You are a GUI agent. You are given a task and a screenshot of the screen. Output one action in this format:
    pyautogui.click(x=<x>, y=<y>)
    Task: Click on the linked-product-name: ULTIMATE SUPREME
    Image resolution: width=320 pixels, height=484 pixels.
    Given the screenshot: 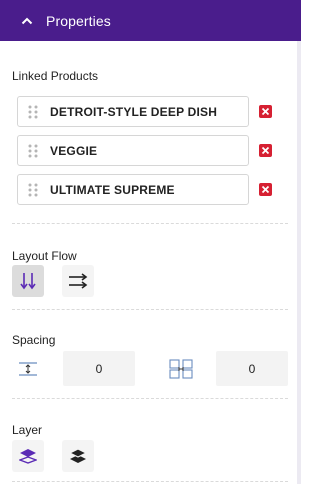 What is the action you would take?
    pyautogui.click(x=112, y=189)
    